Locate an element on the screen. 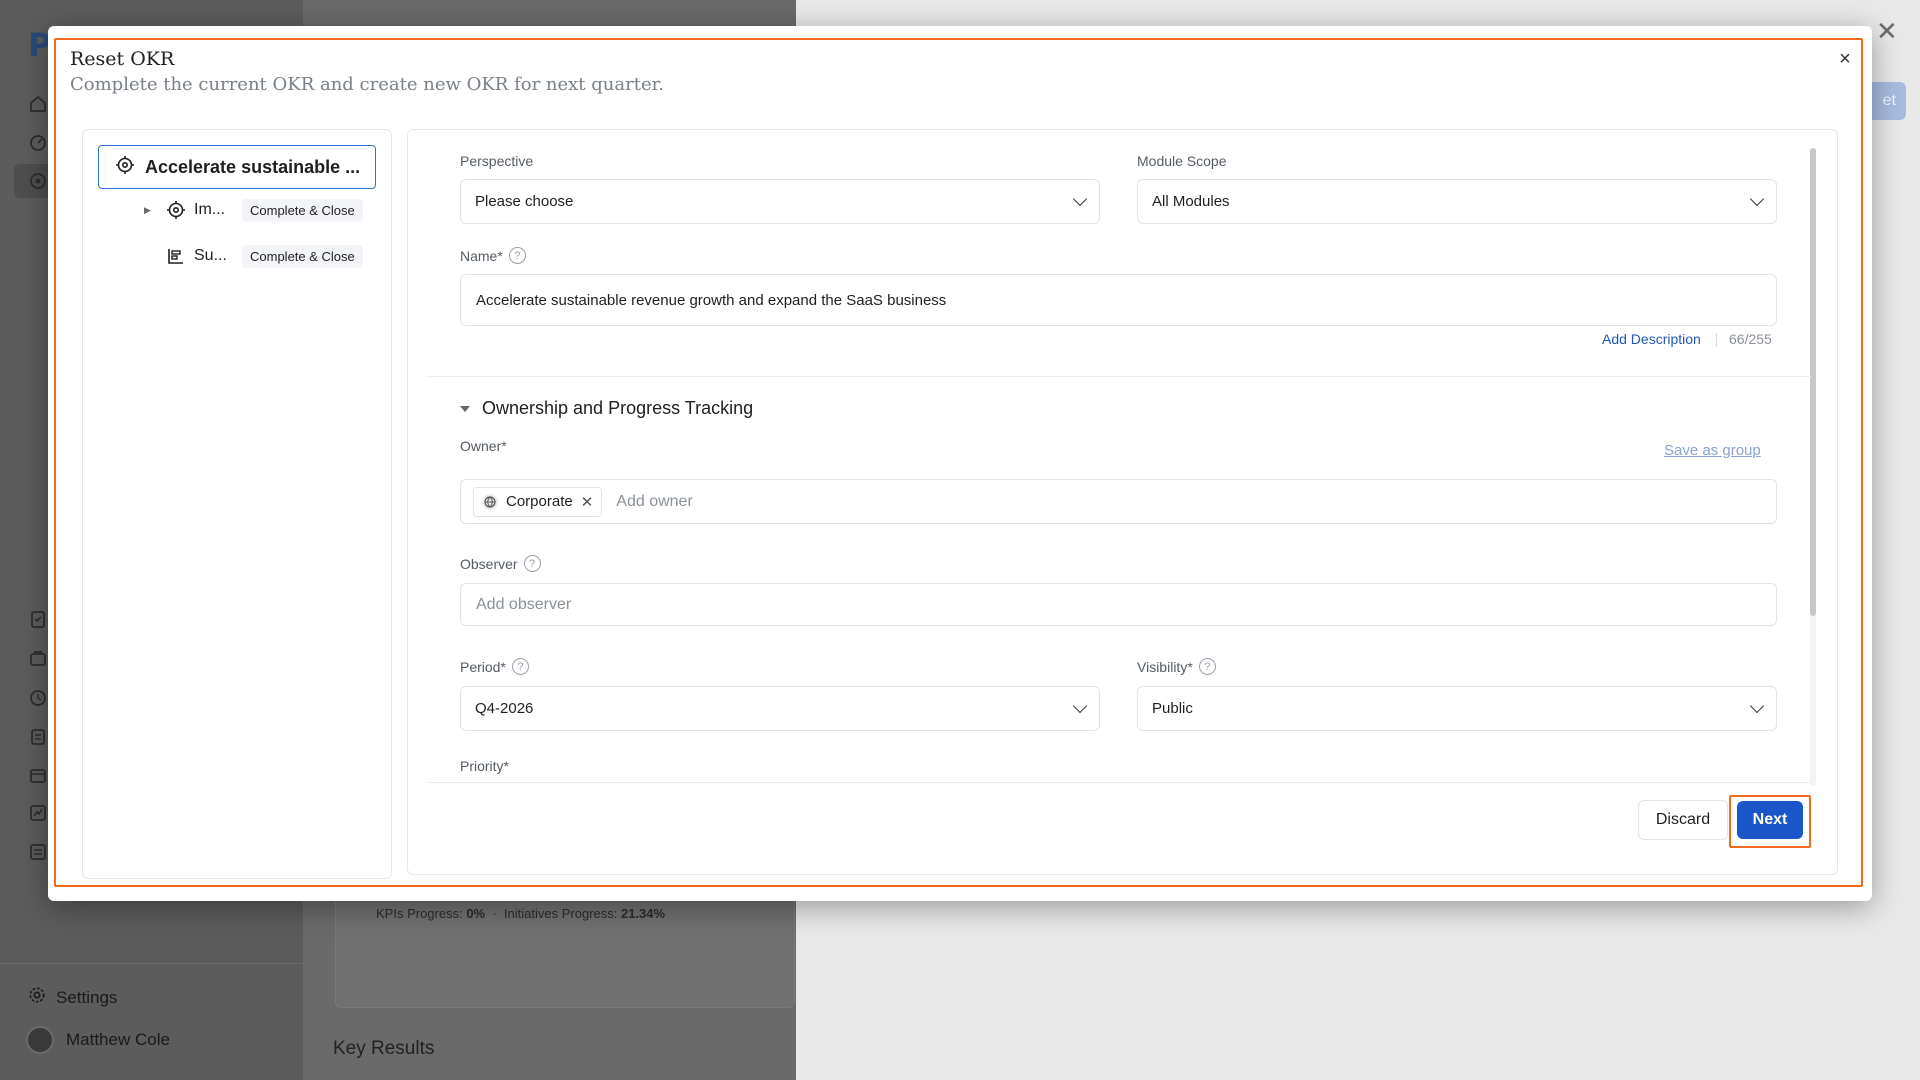  caret-right-icon: ▶ is located at coordinates (149, 210).